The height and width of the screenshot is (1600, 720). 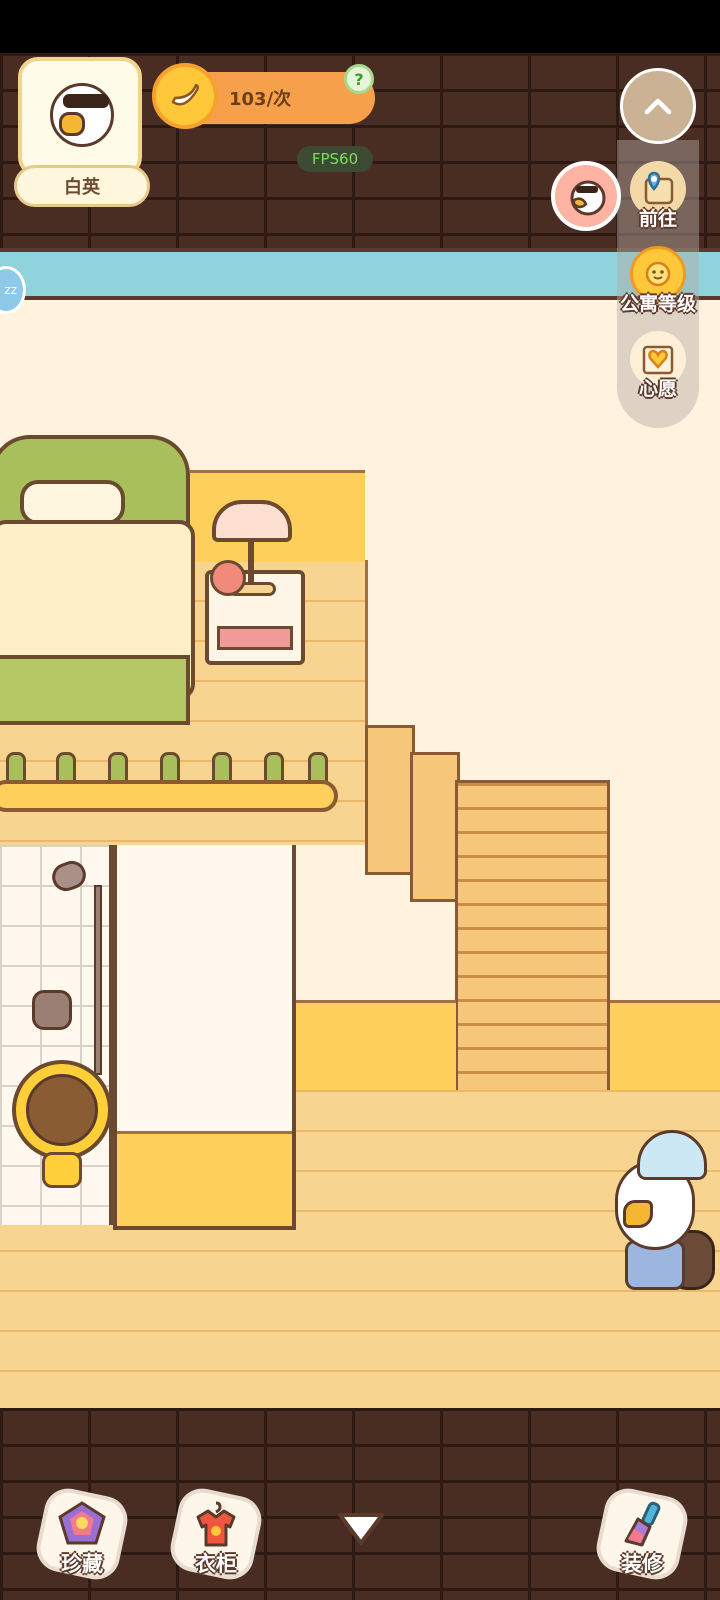 I want to click on collection-button: 珍藏, so click(x=82, y=1534).